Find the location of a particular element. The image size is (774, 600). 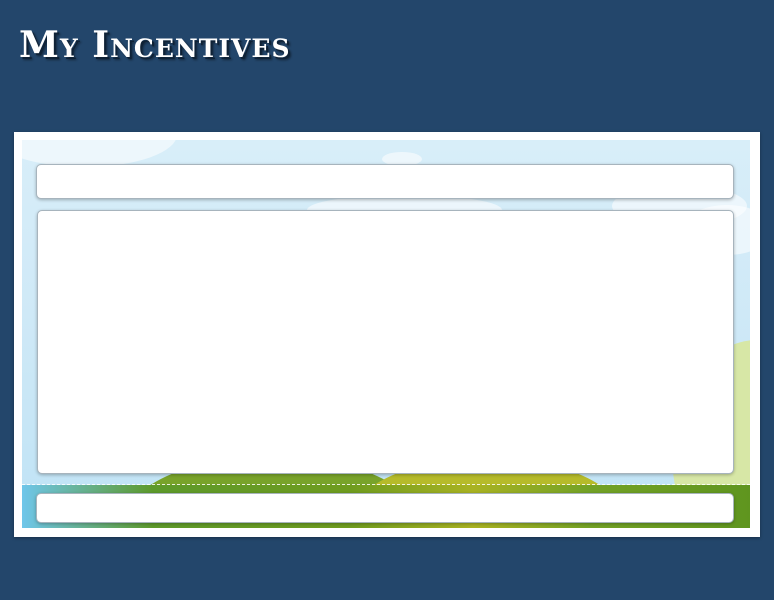

cloud-decoration is located at coordinates (99, 153).